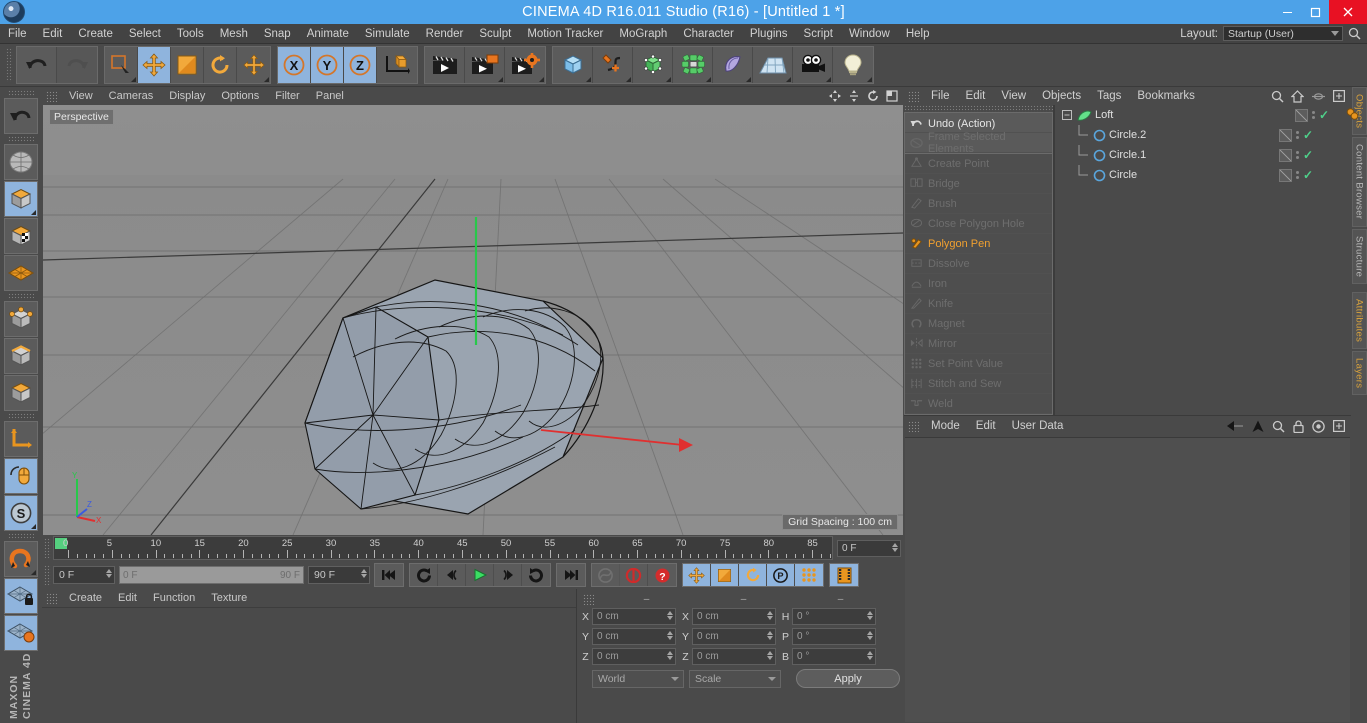 The image size is (1367, 723). I want to click on object-tree: Loft ✓ Circle.2 ✓ Circle.1 ✓ Circle ✓, so click(1206, 260).